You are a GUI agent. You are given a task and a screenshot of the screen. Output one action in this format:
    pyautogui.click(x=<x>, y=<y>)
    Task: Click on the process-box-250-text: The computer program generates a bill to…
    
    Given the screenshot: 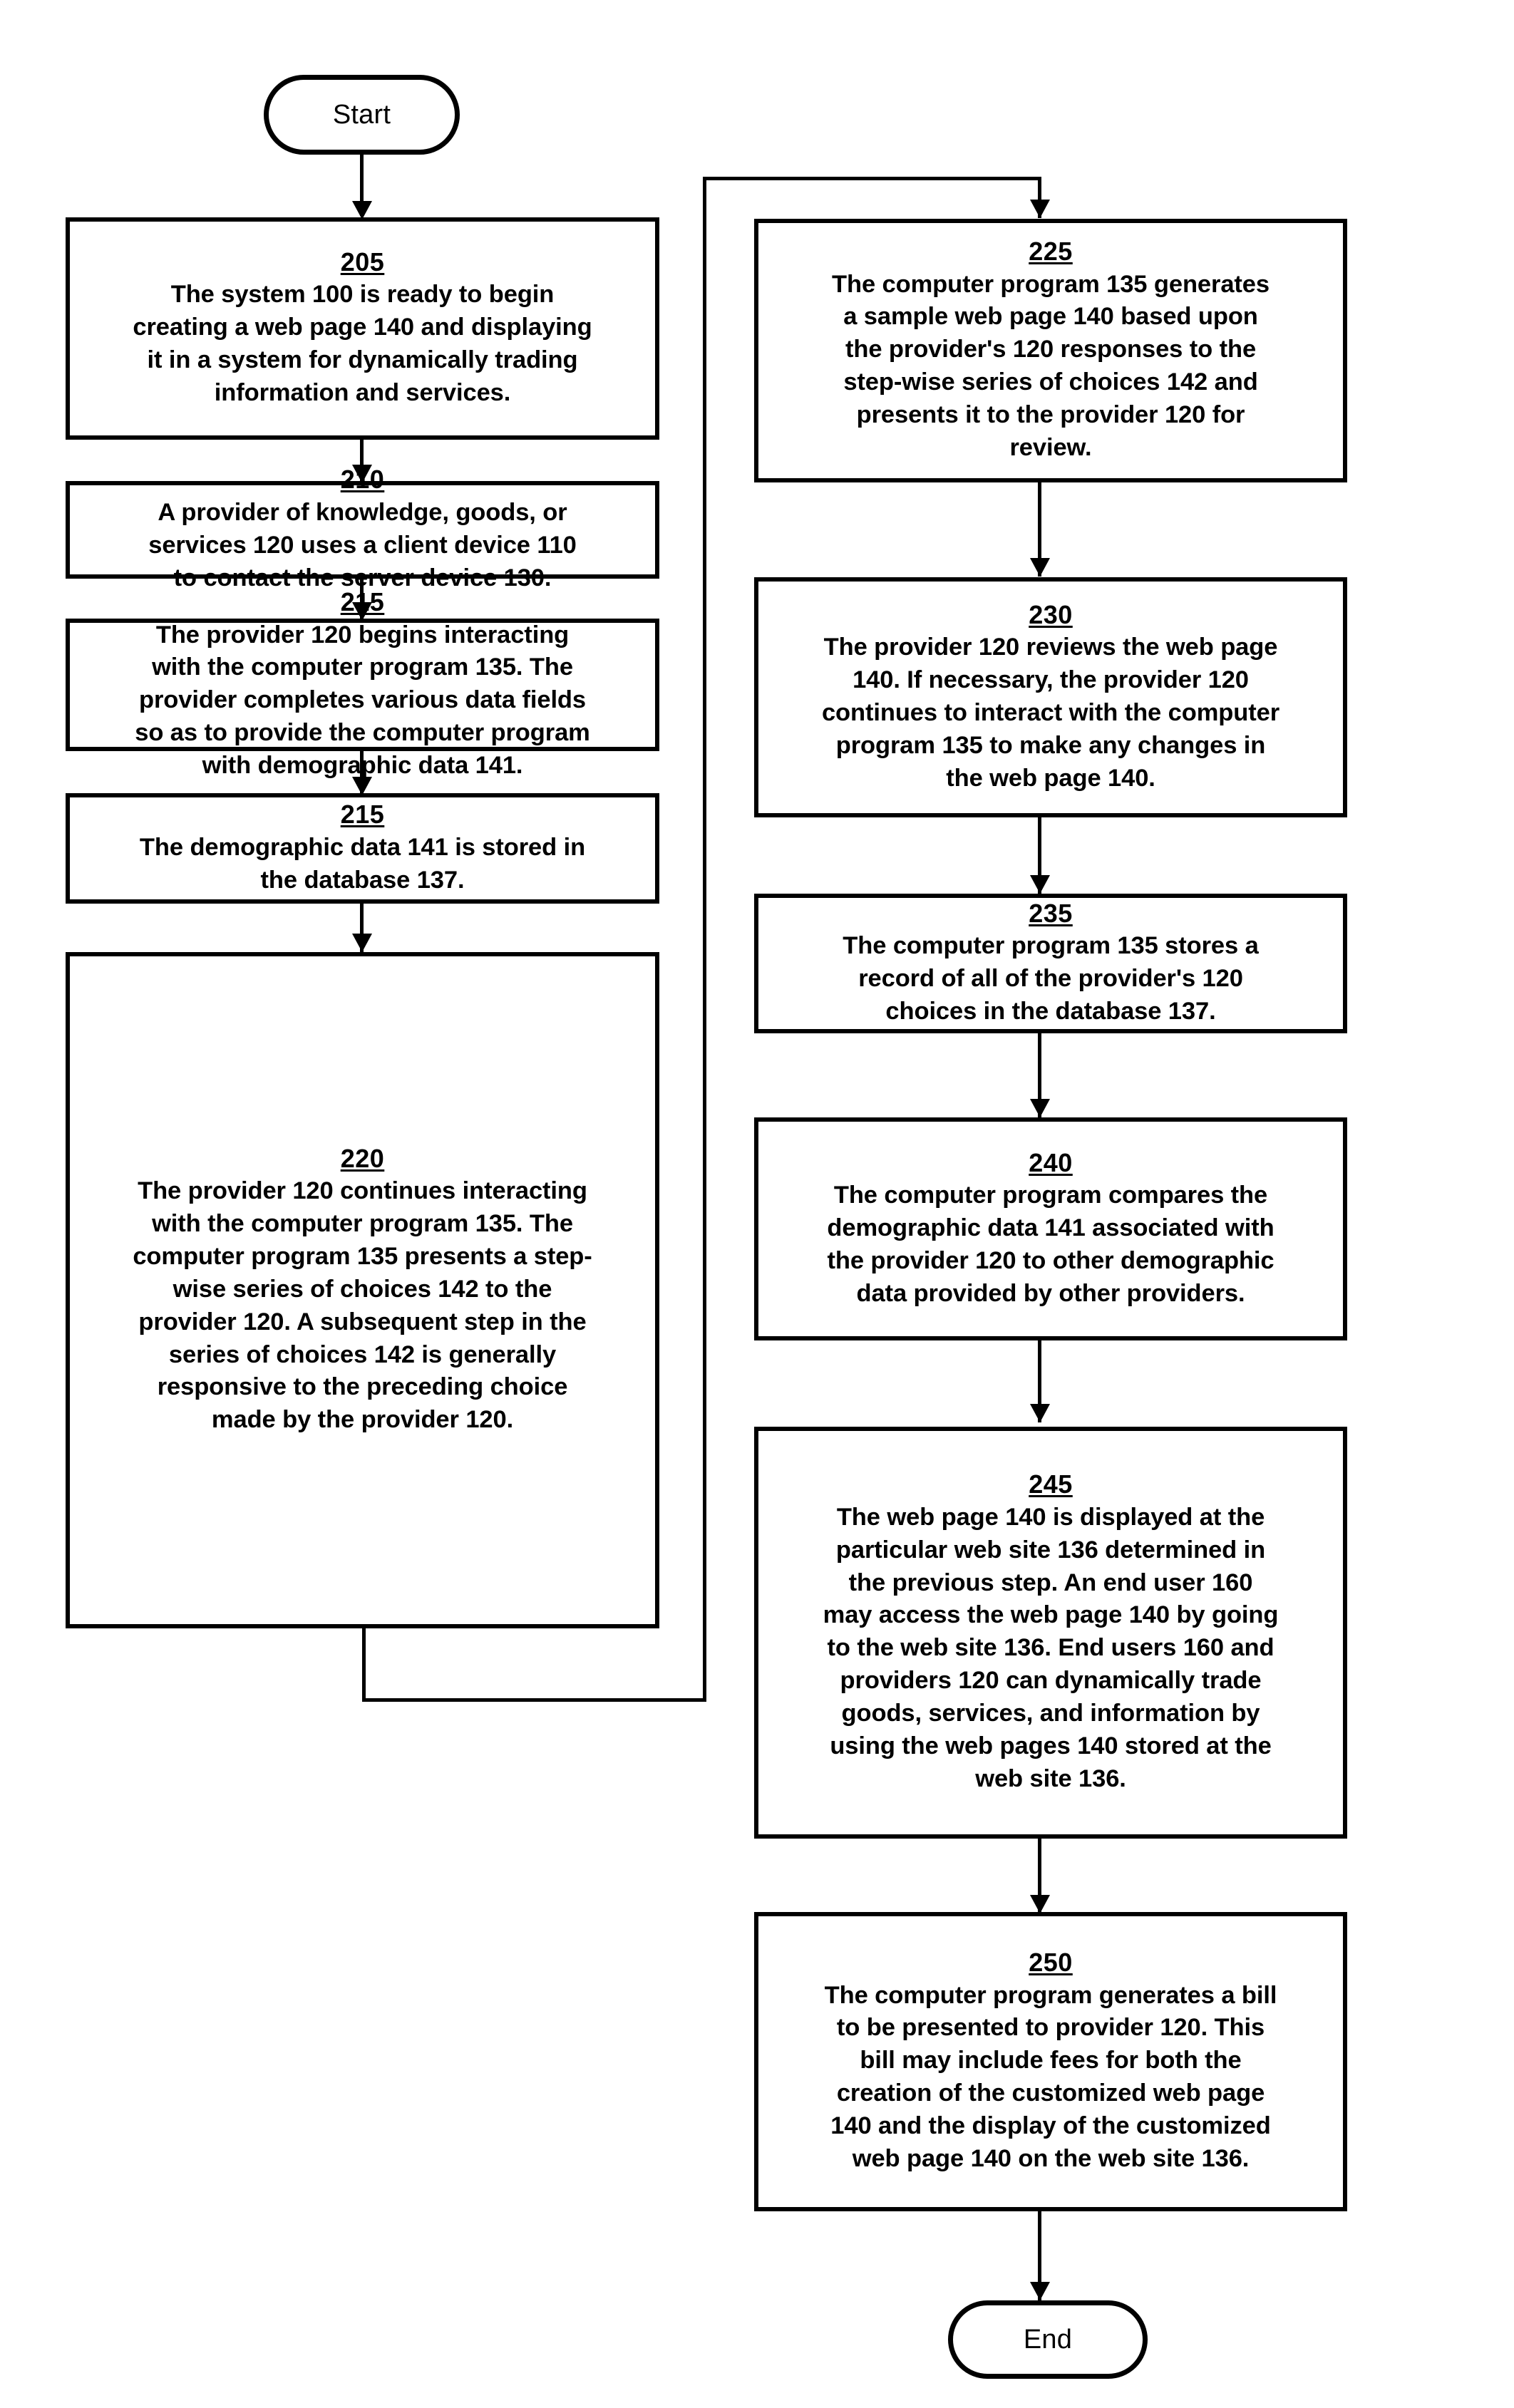 What is the action you would take?
    pyautogui.click(x=1050, y=2076)
    